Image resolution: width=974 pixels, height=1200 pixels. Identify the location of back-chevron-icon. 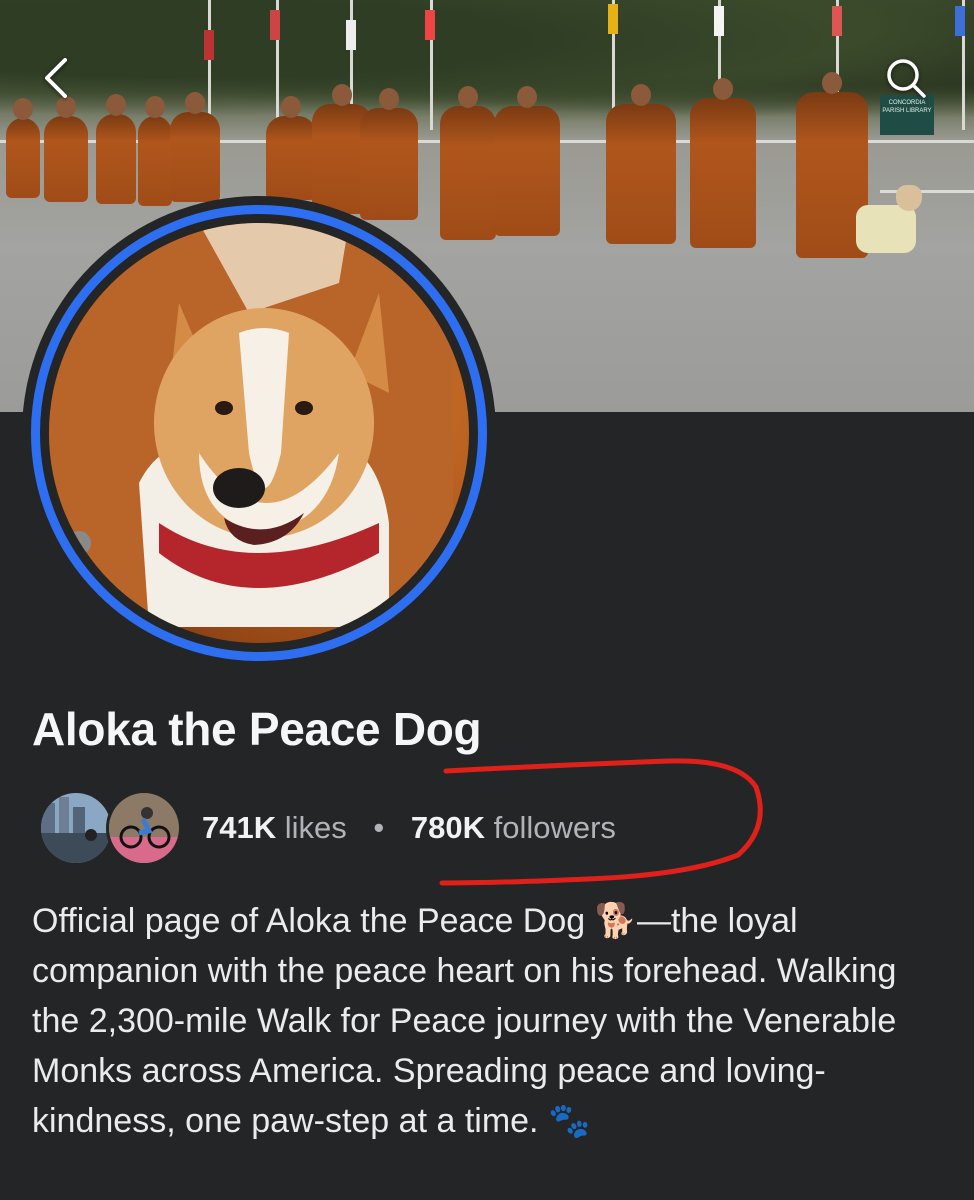
(56, 78).